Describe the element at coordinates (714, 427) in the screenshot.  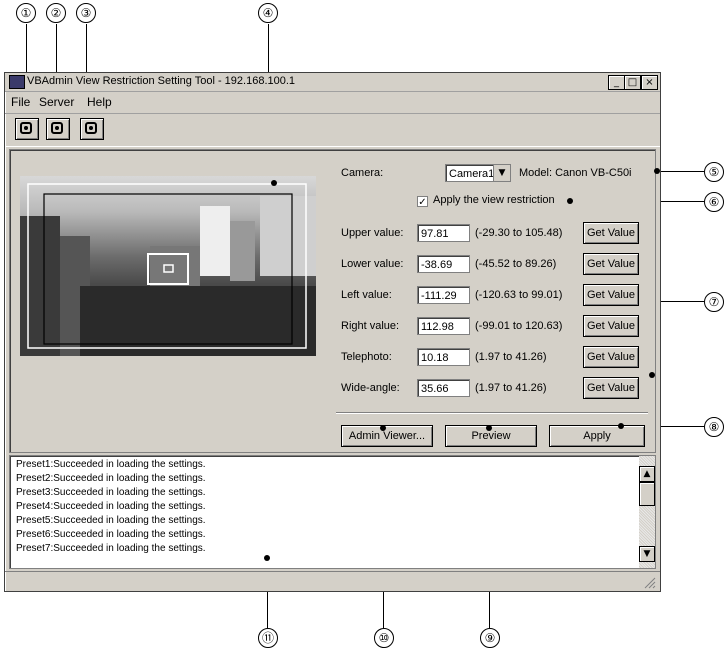
I see `callout-8: ⑧` at that location.